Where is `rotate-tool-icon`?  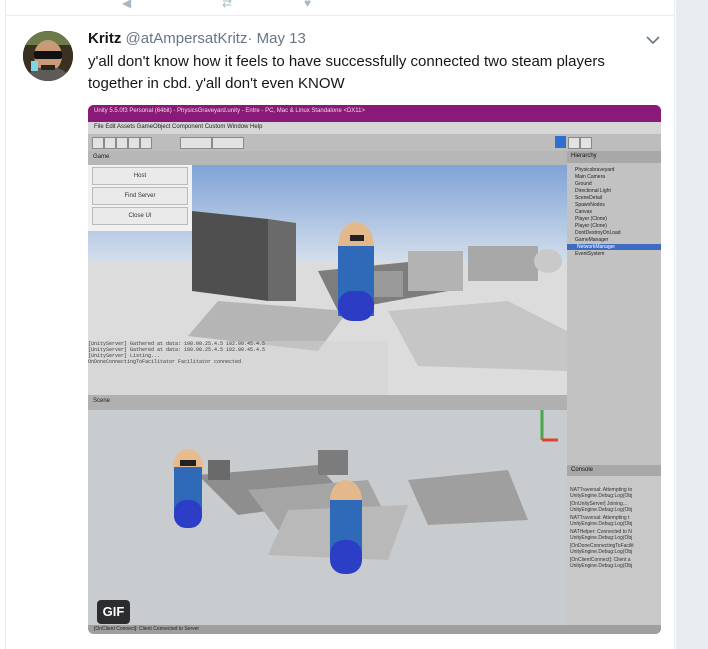 rotate-tool-icon is located at coordinates (122, 143).